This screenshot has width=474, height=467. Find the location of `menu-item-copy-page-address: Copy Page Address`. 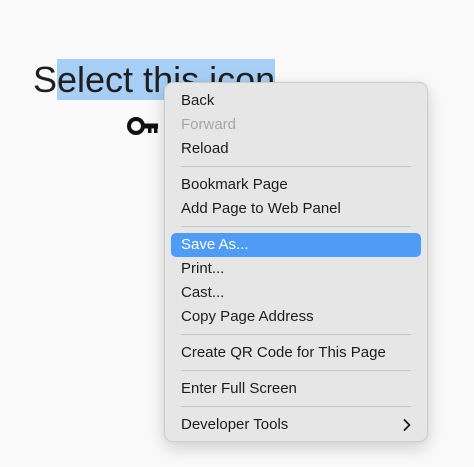

menu-item-copy-page-address: Copy Page Address is located at coordinates (296, 317).